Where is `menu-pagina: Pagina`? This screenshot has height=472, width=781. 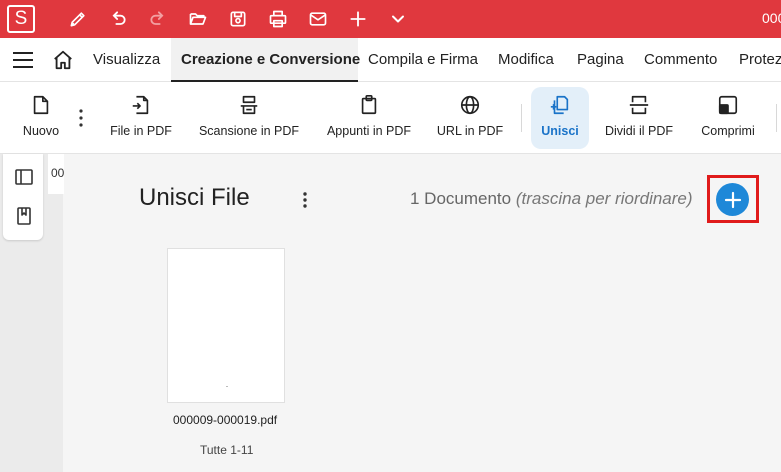
menu-pagina: Pagina is located at coordinates (600, 60).